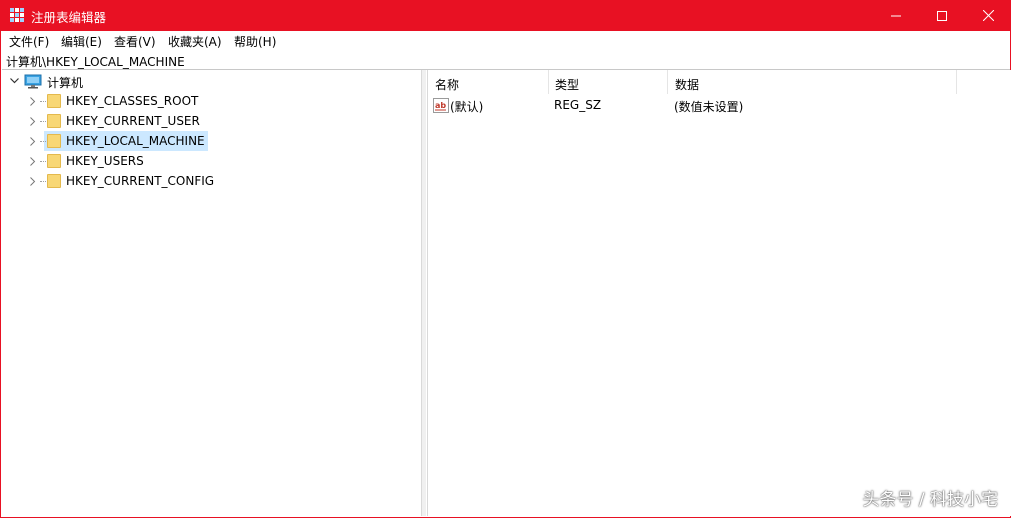 The height and width of the screenshot is (518, 1011). I want to click on tree-item-hkey-current-user: HKEY_CURRENT_USER, so click(132, 121).